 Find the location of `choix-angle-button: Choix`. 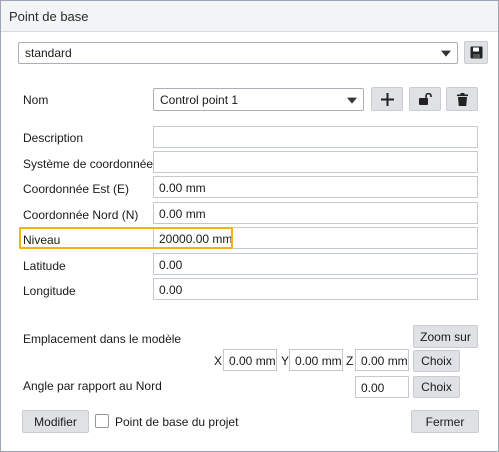

choix-angle-button: Choix is located at coordinates (436, 387).